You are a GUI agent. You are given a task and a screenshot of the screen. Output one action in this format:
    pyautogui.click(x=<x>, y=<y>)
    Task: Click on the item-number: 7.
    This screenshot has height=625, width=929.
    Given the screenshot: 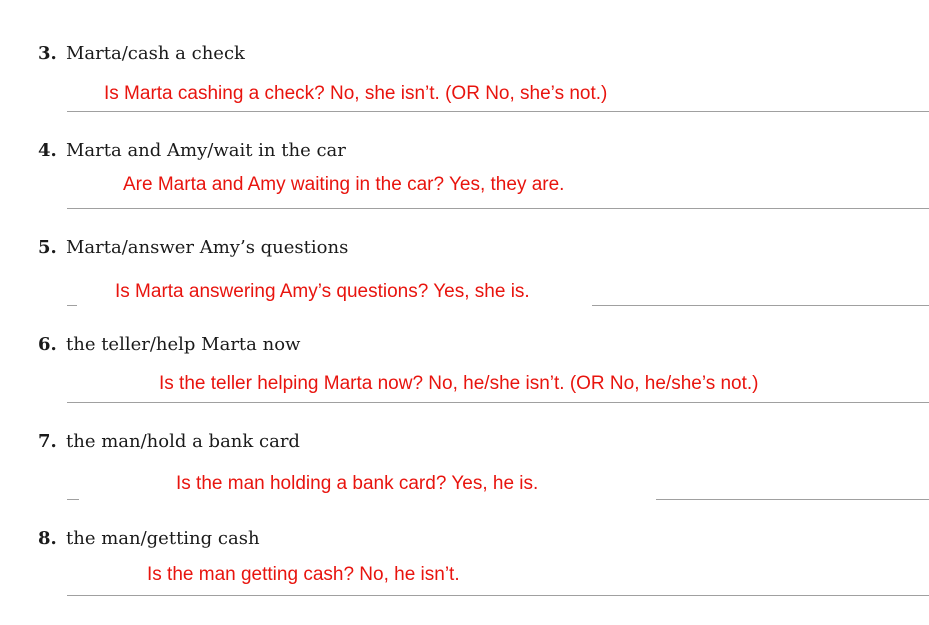 What is the action you would take?
    pyautogui.click(x=47, y=441)
    